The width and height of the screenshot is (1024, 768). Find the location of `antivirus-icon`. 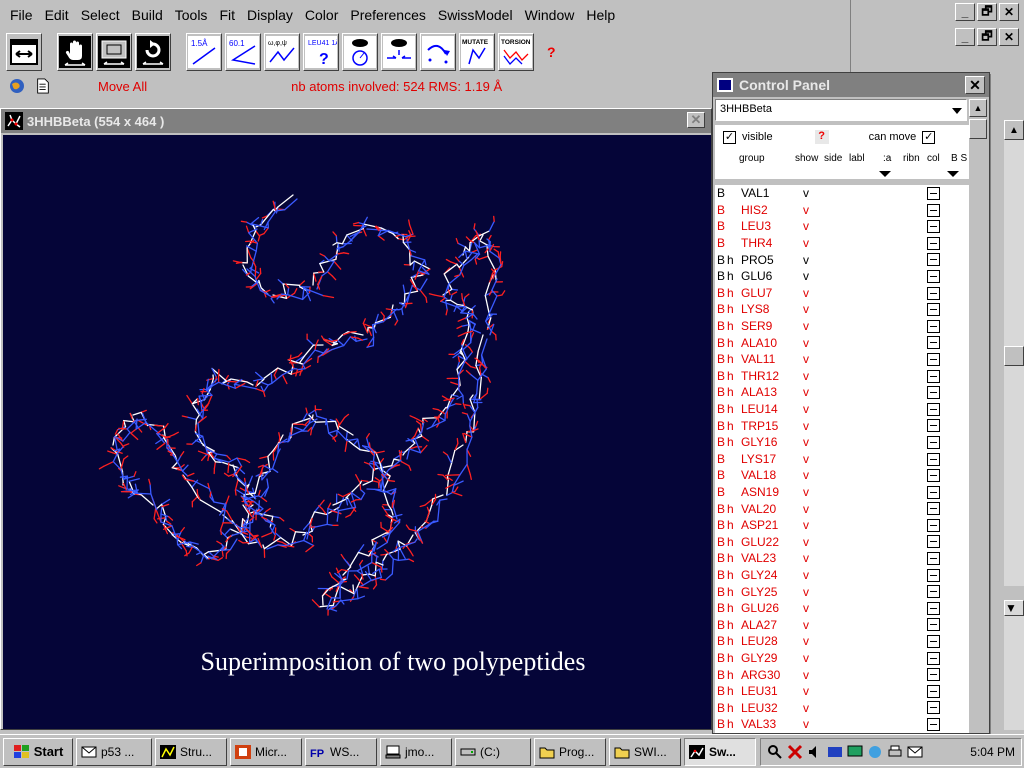

antivirus-icon is located at coordinates (795, 752).